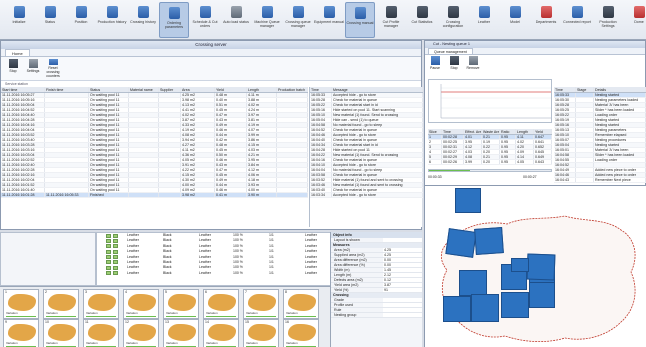 The image size is (646, 347). I want to click on ribbon-button: Leather, so click(484, 20).